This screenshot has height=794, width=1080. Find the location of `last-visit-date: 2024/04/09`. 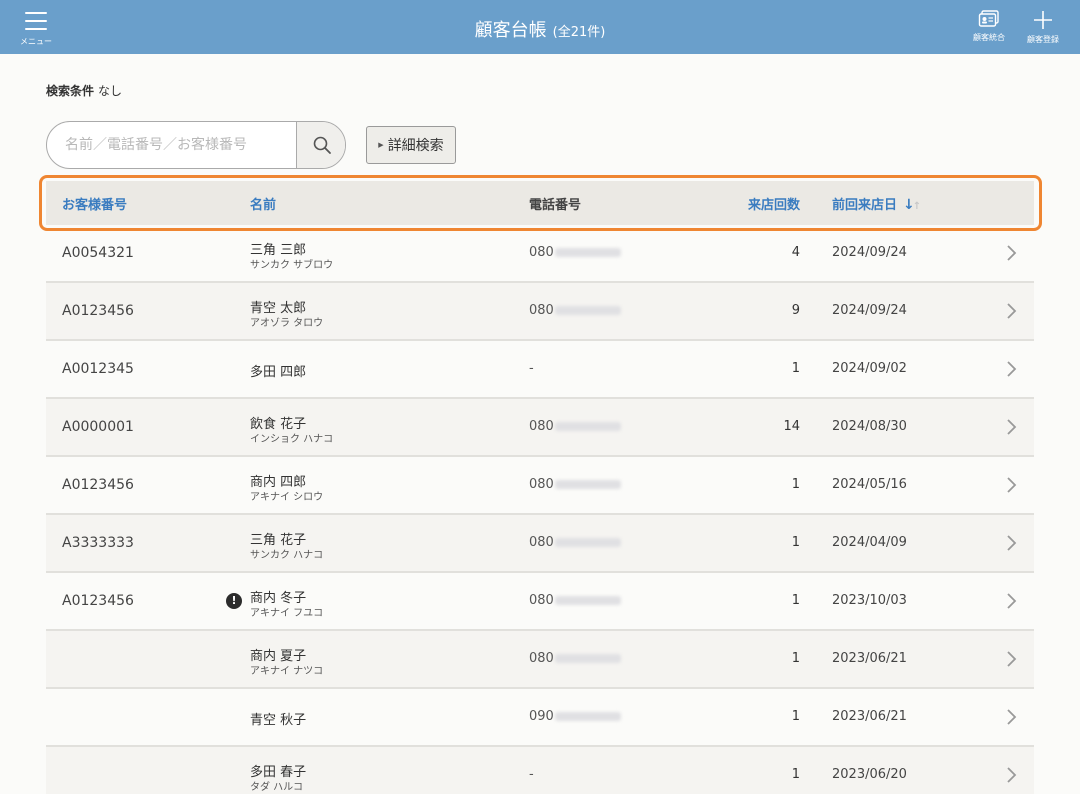

last-visit-date: 2024/04/09 is located at coordinates (869, 542).